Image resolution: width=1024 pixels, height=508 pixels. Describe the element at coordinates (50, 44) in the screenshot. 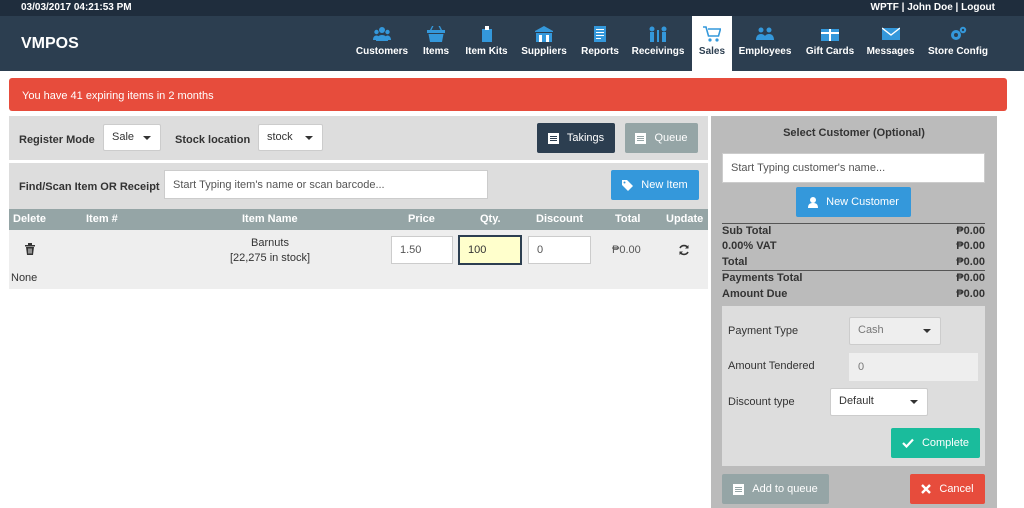

I see `brand-logo: VMPOS` at that location.